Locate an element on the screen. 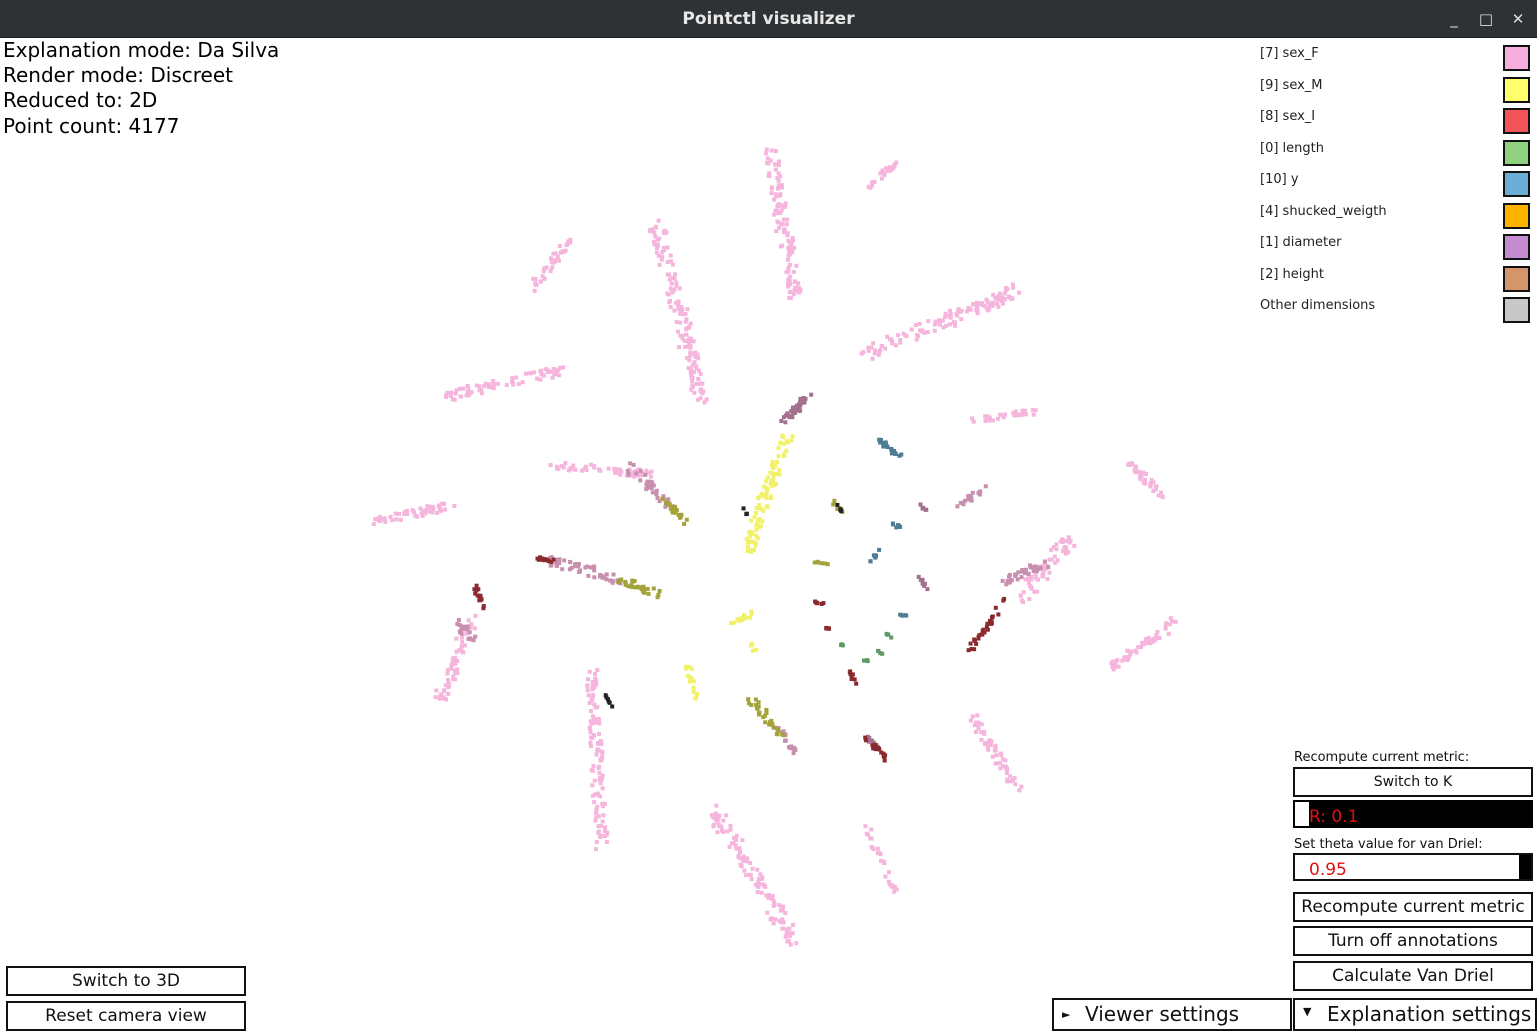 Image resolution: width=1537 pixels, height=1034 pixels. switch-to-3d-button: Switch to 3D is located at coordinates (126, 981).